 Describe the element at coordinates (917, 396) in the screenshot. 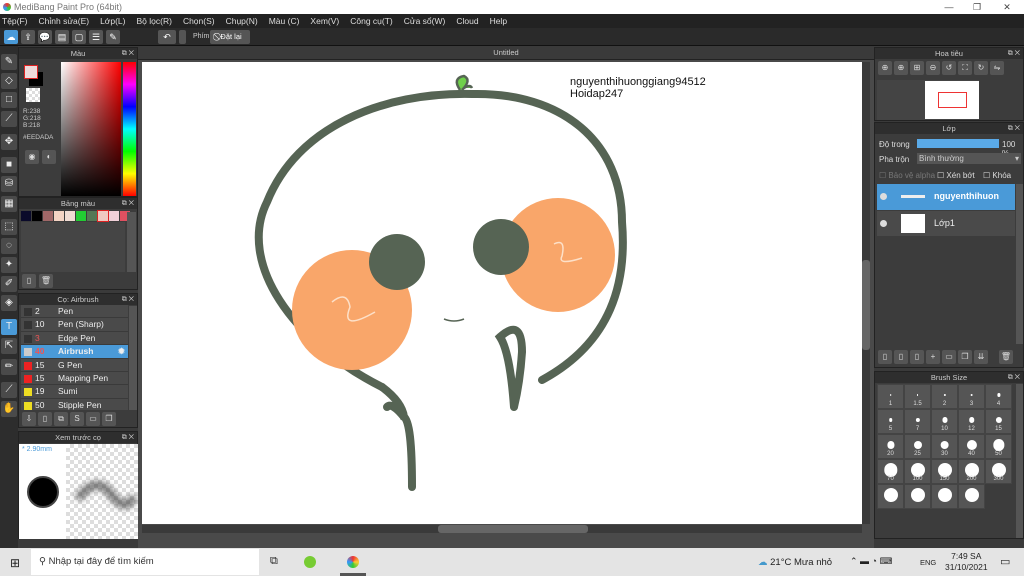

I see `brush-size-option: 1.5` at that location.